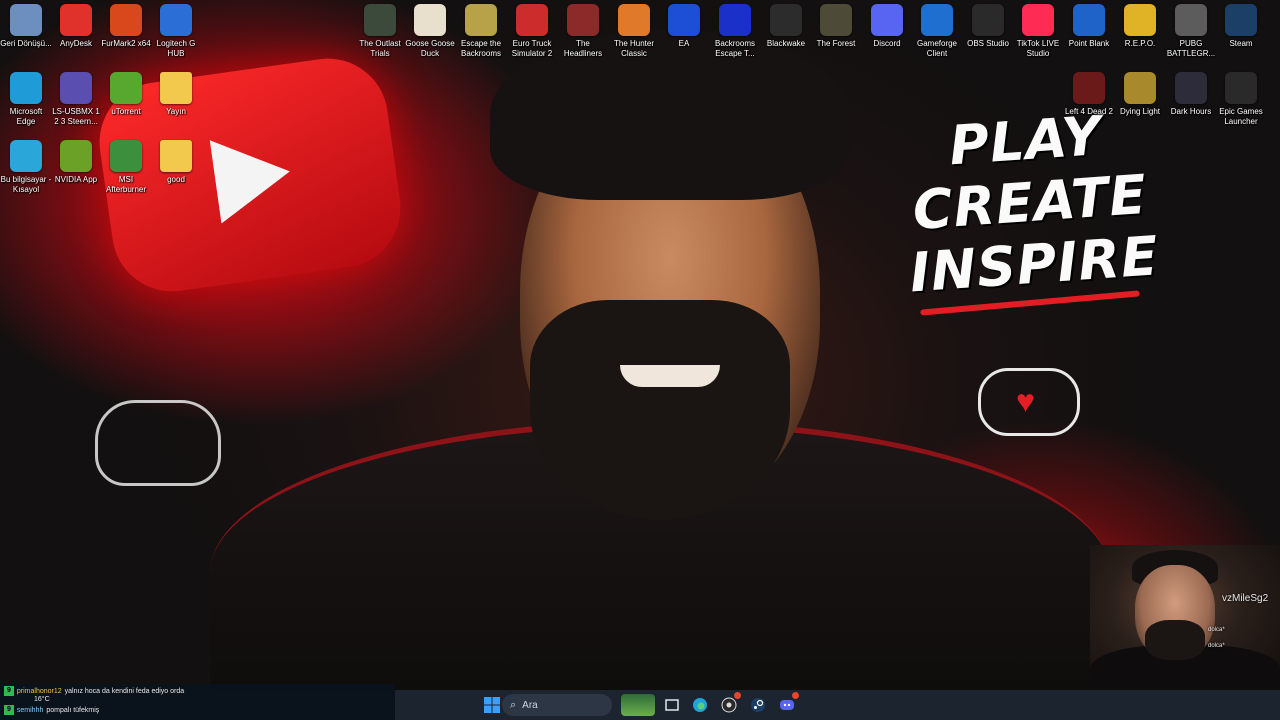 The height and width of the screenshot is (720, 1280). Describe the element at coordinates (1089, 88) in the screenshot. I see `left4dead2-icon` at that location.